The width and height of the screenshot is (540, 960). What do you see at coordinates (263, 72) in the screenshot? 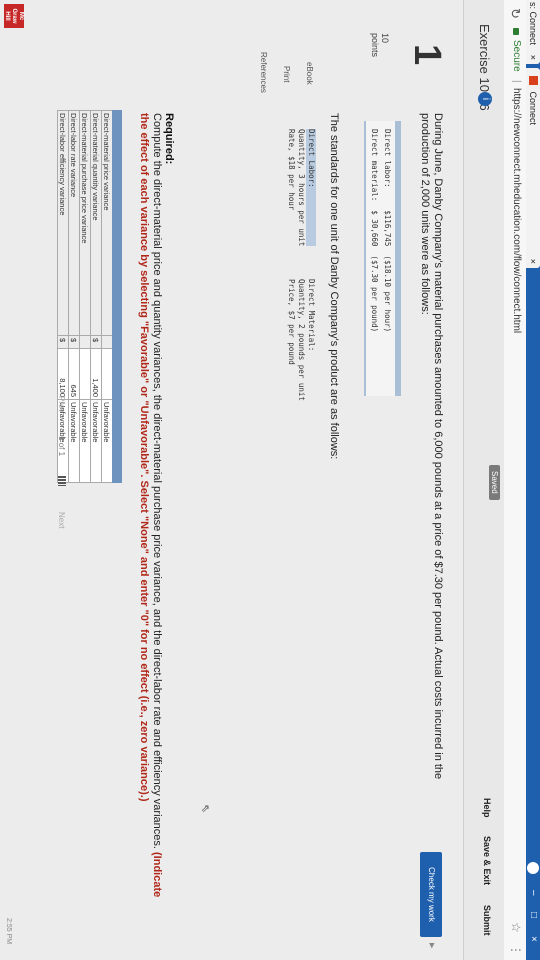
I see `references-link: References` at bounding box center [263, 72].